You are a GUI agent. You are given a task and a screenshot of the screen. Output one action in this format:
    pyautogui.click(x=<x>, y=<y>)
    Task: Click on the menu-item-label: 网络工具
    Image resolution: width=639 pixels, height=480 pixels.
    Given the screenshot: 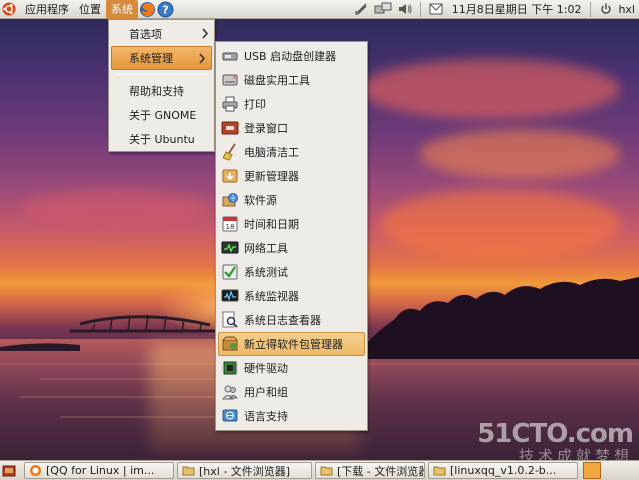 What is the action you would take?
    pyautogui.click(x=266, y=248)
    